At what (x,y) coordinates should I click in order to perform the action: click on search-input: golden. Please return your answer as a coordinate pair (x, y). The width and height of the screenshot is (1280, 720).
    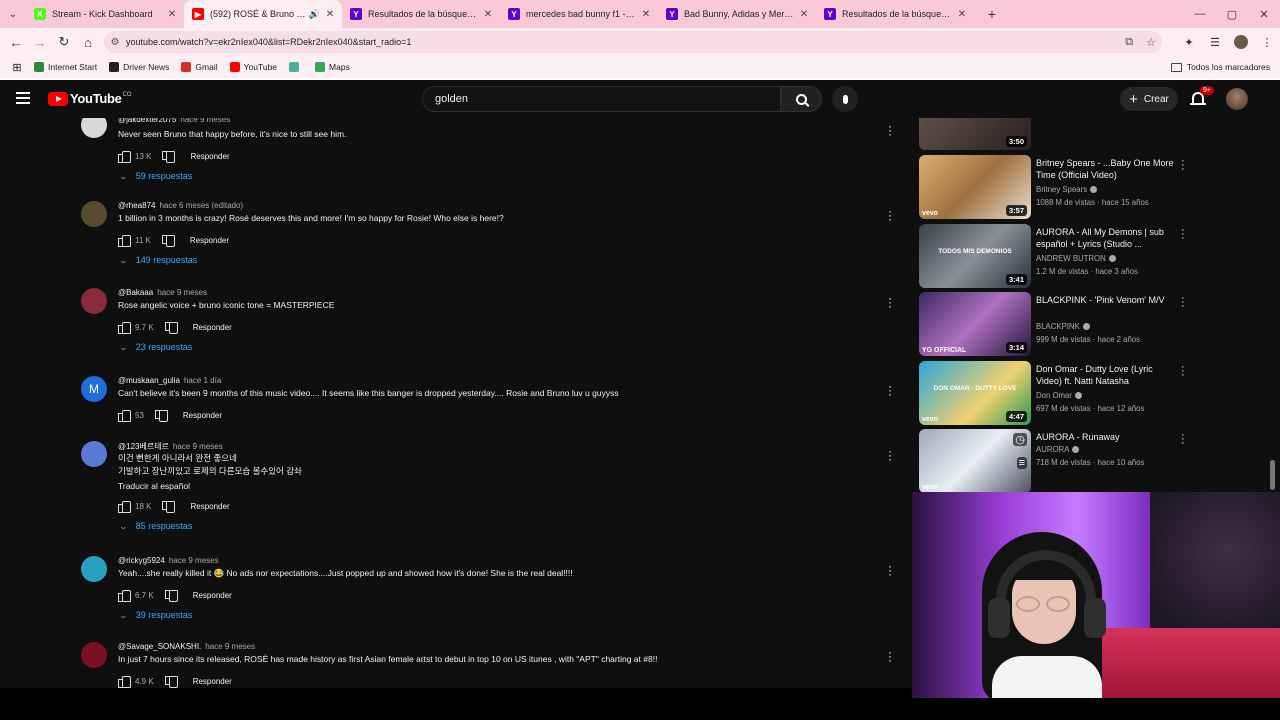
    Looking at the image, I should click on (602, 99).